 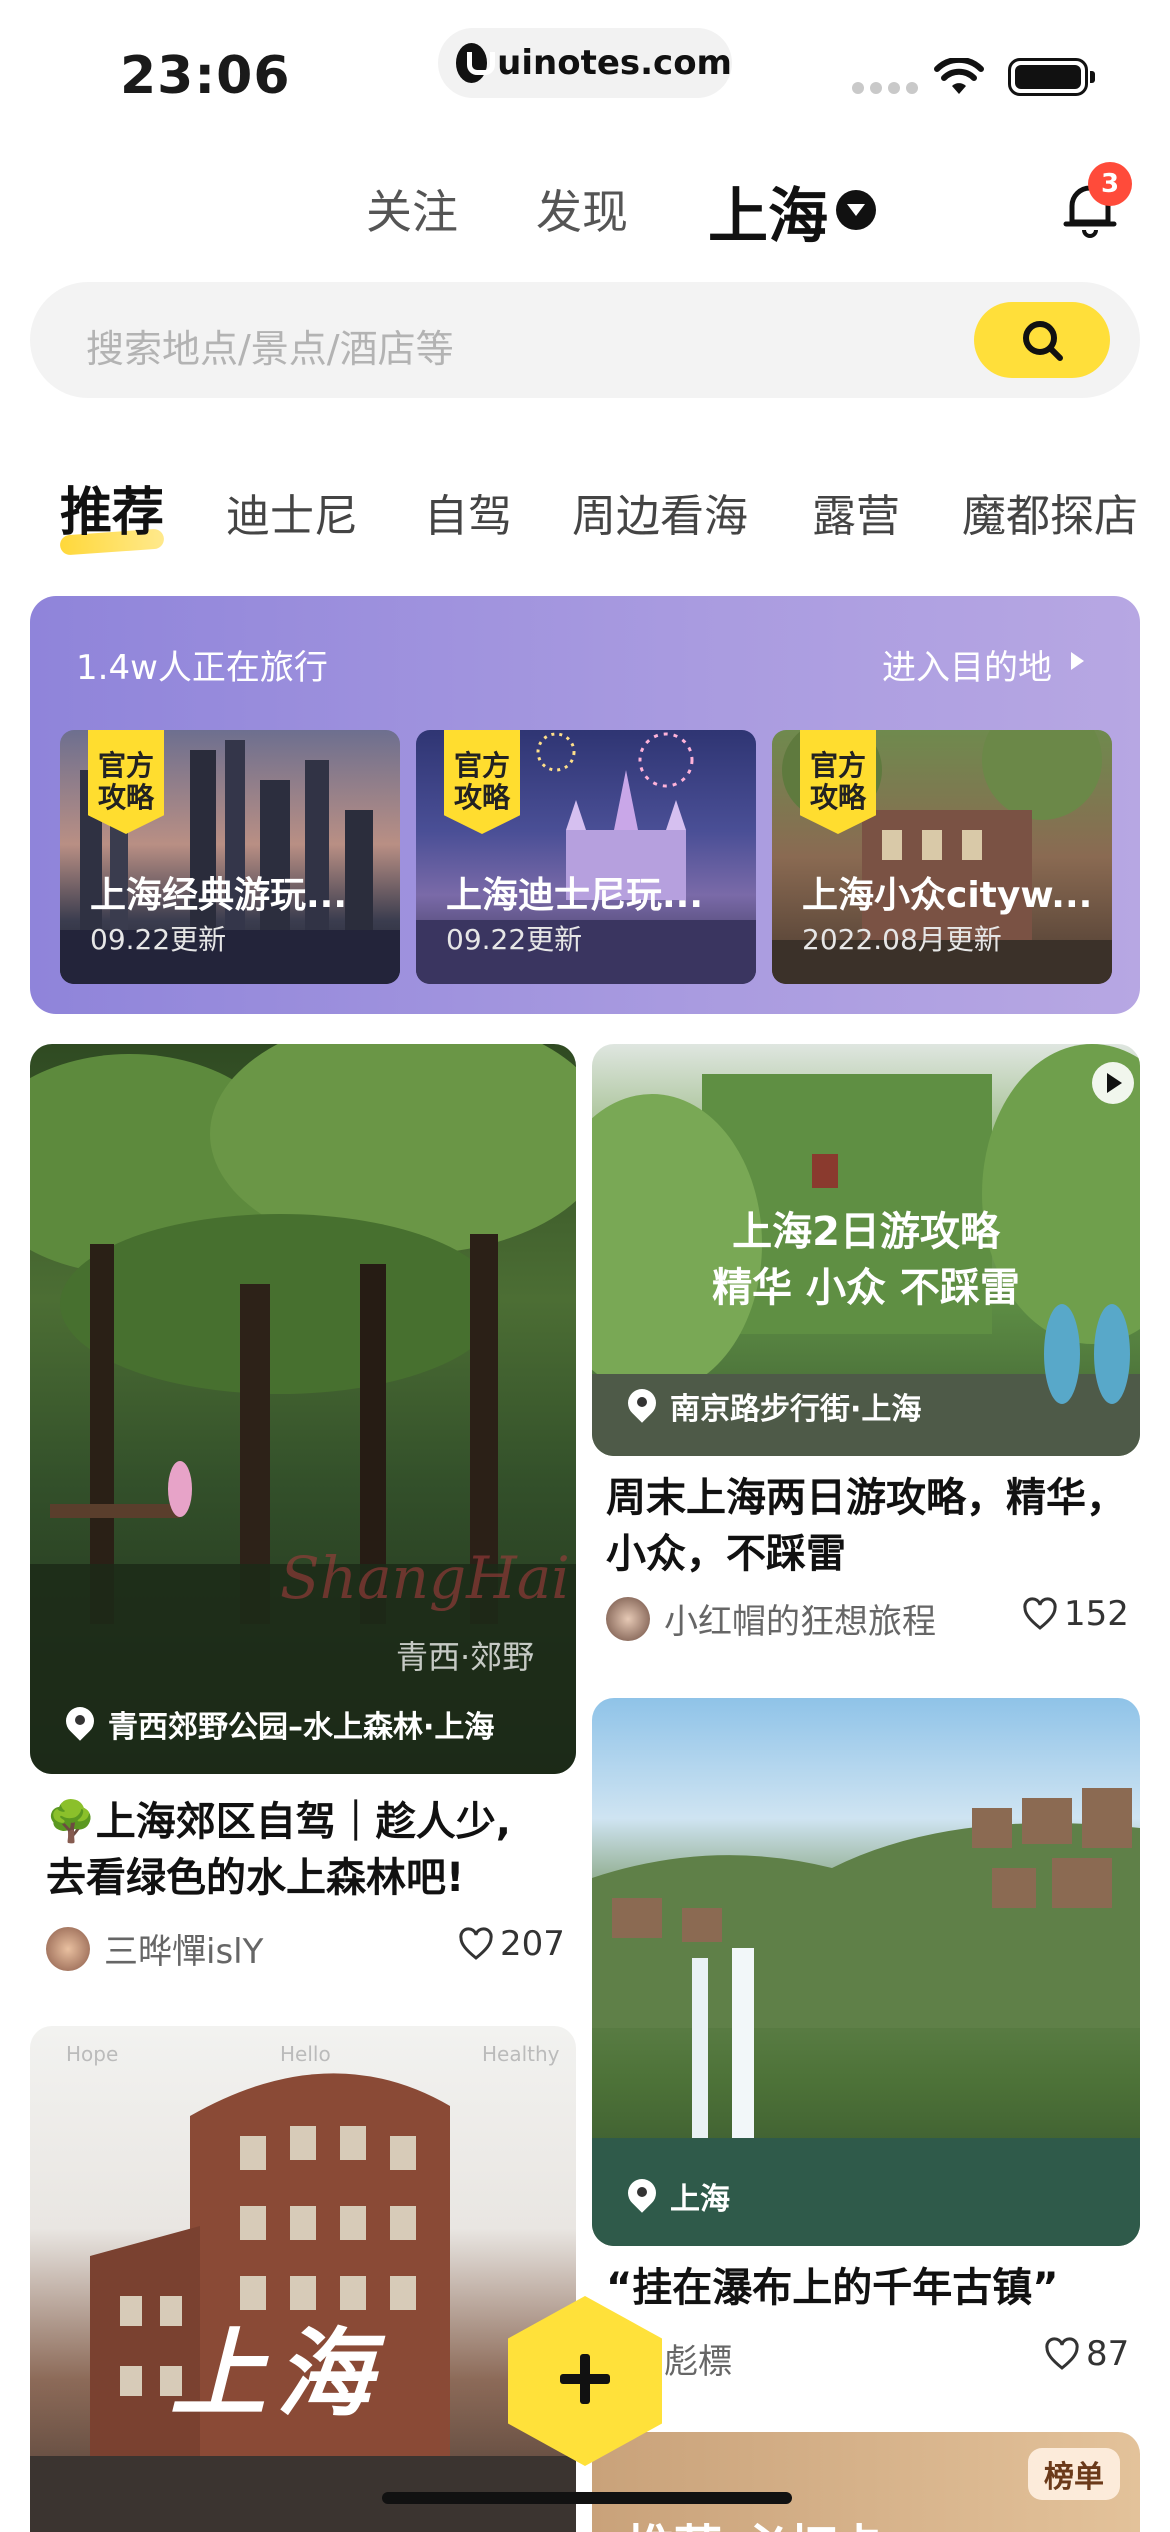 I want to click on city-selector: 上海, so click(x=768, y=211).